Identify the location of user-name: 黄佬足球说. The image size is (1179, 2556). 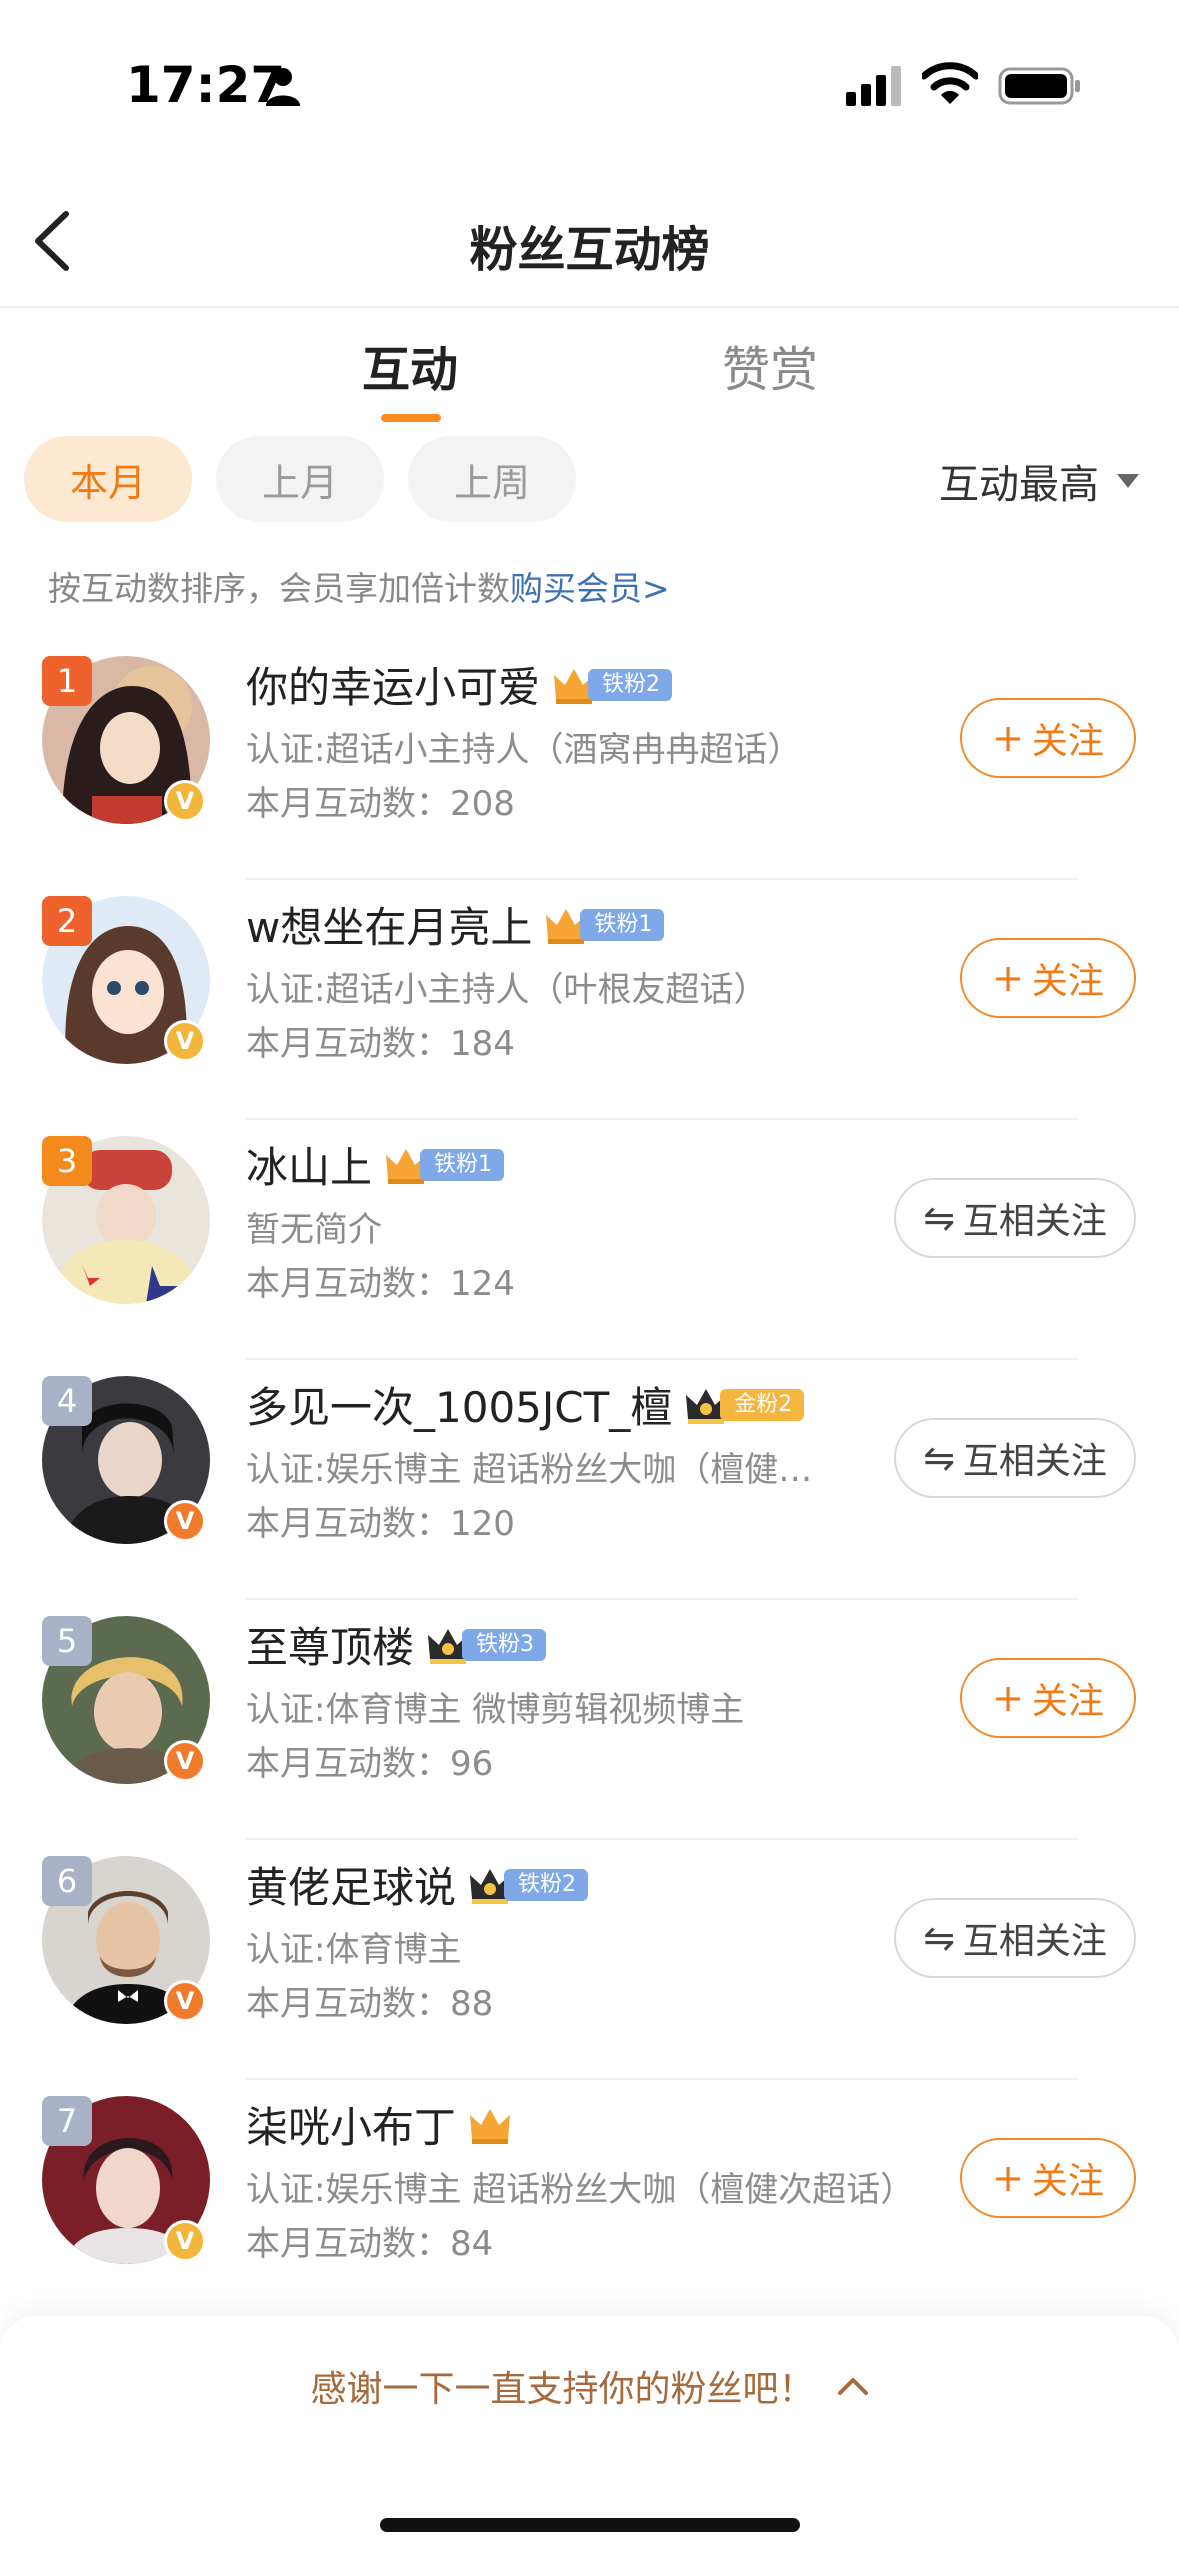
(351, 1884).